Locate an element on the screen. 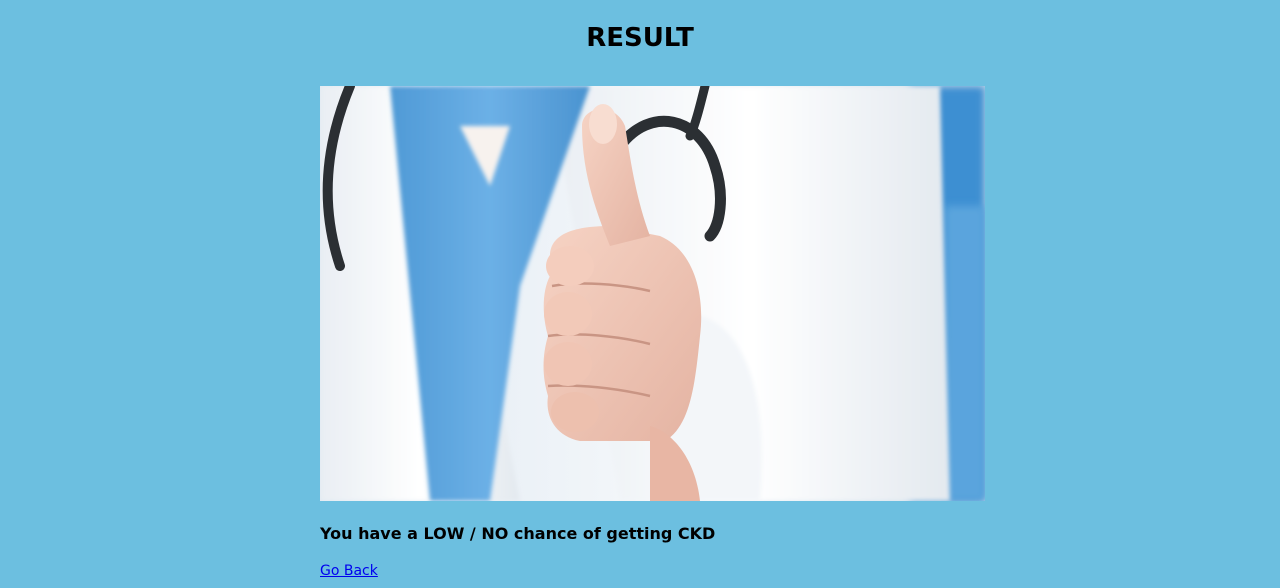  page-title: RESULT is located at coordinates (640, 38).